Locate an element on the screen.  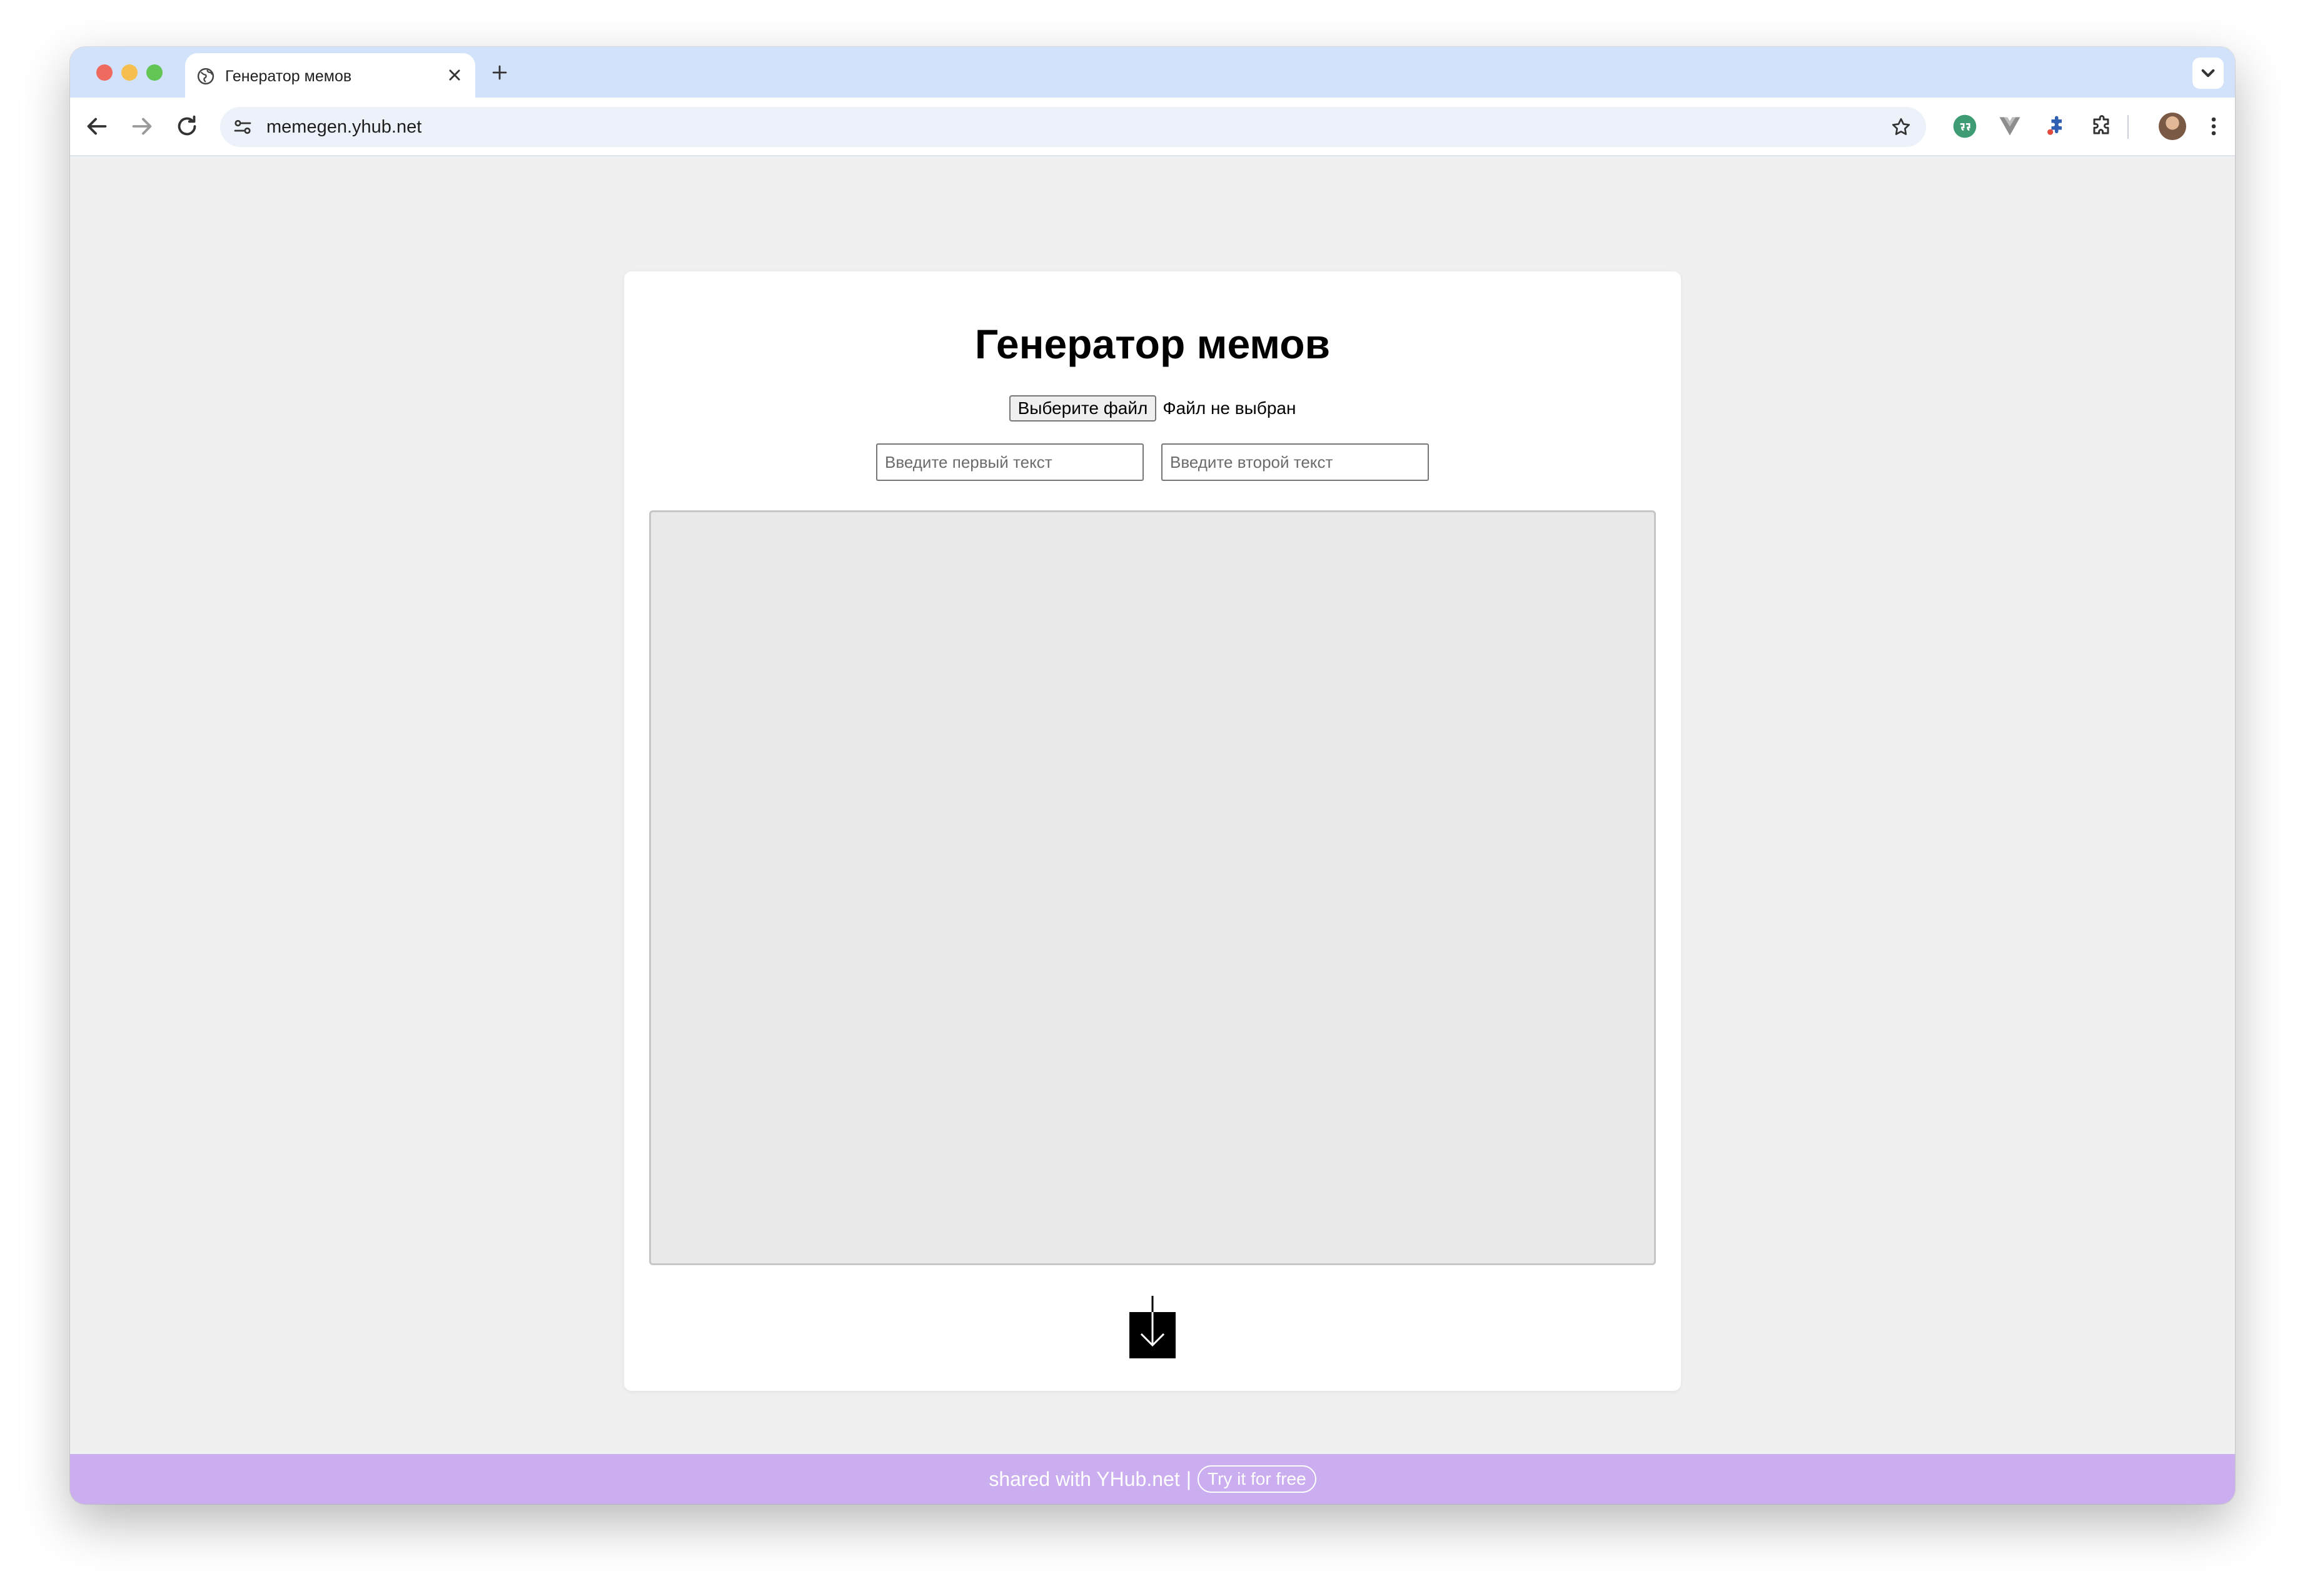
extension-puzzle-color-icon is located at coordinates (2055, 126).